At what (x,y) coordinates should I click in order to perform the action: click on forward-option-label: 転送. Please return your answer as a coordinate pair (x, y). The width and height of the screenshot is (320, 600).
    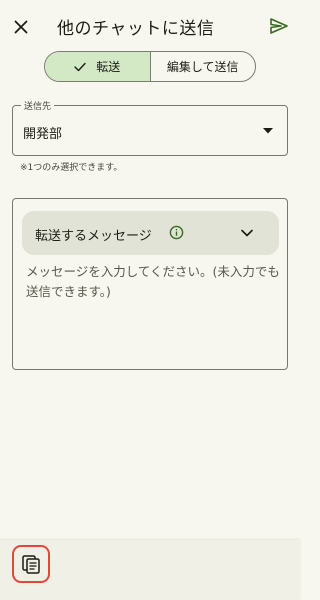
    Looking at the image, I should click on (108, 67).